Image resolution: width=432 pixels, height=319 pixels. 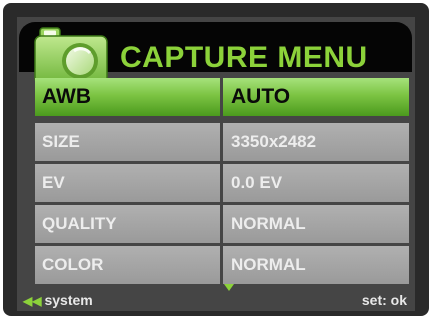 I want to click on menu-row-ev: EV 0.0 EV, so click(x=222, y=183).